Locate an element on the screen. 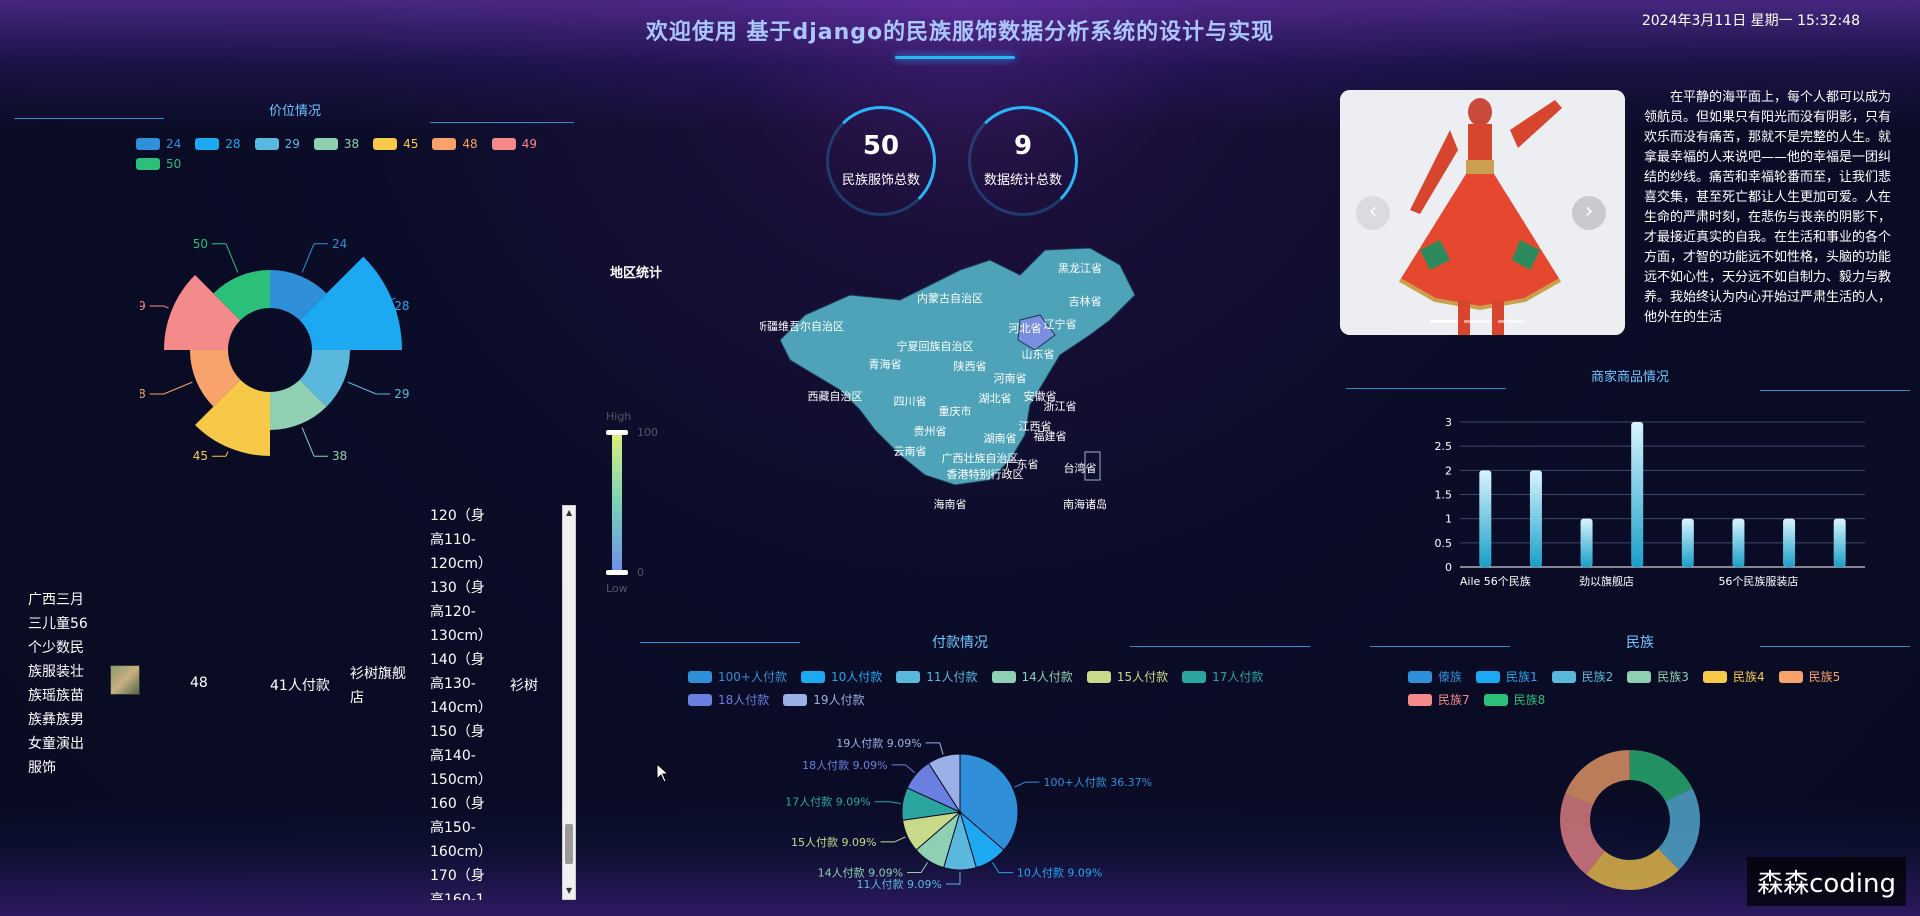  scale-handle-top is located at coordinates (617, 432).